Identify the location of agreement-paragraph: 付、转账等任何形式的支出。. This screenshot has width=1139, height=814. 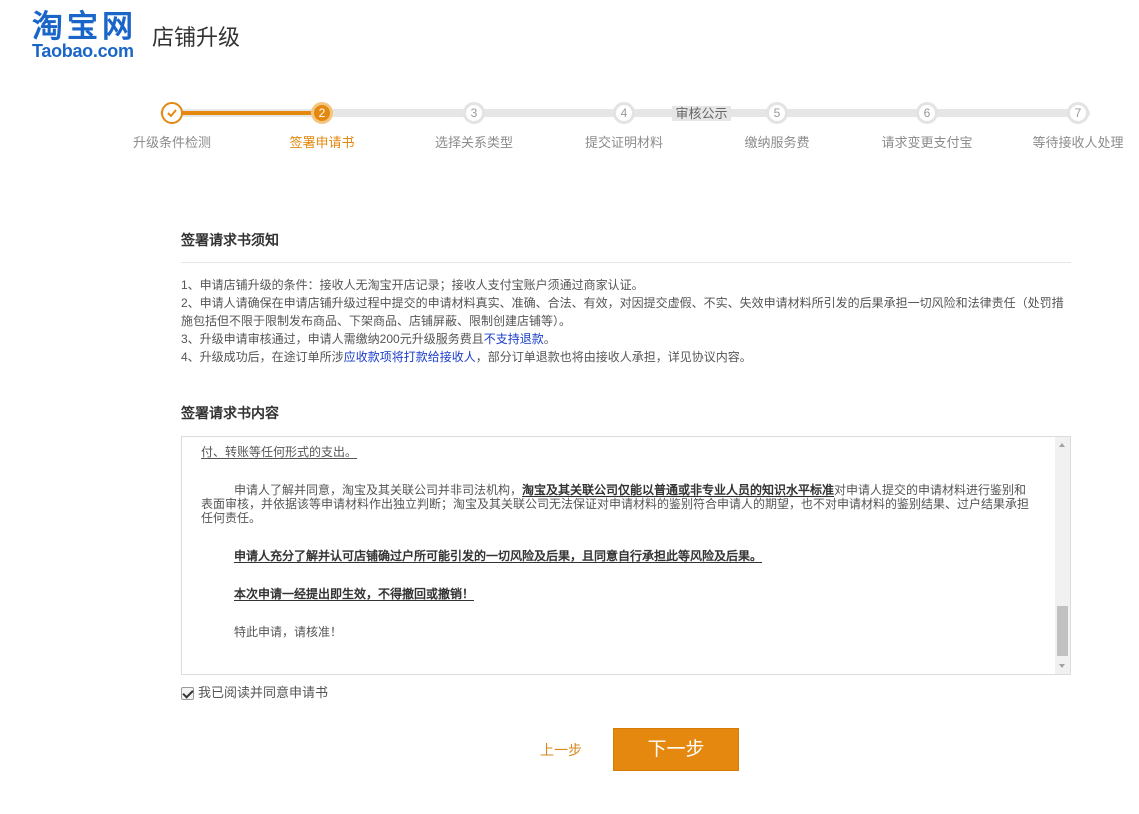
(279, 452).